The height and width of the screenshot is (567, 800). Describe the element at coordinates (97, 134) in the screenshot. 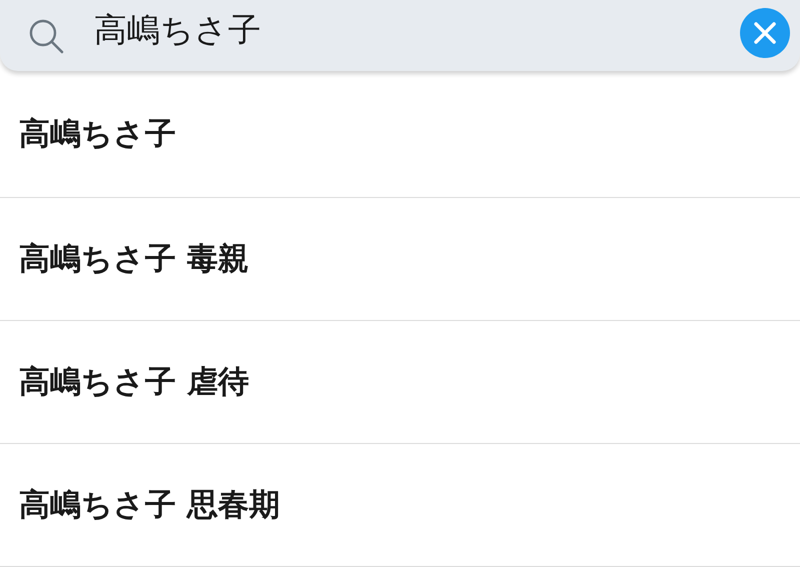

I see `suggestion-item: 高嶋ちさ子` at that location.